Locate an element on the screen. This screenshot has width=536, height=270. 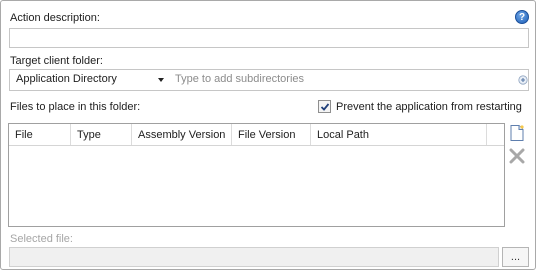
selected-file-label: Selected file: is located at coordinates (41, 239).